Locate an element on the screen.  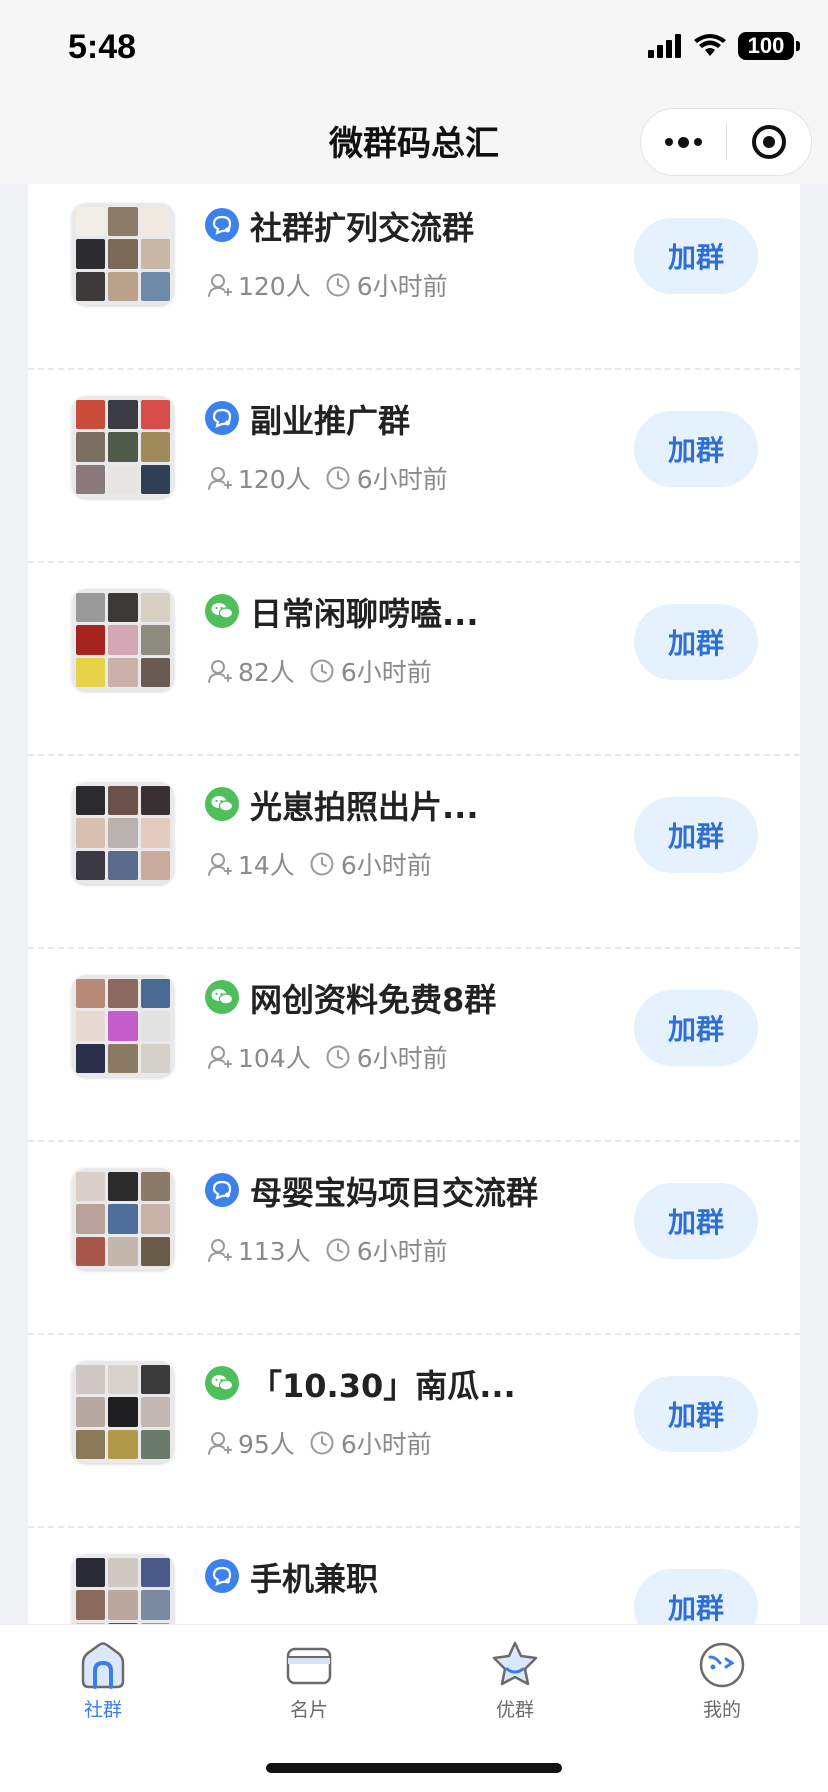
tab-my-profile: 我的 is located at coordinates (722, 1680).